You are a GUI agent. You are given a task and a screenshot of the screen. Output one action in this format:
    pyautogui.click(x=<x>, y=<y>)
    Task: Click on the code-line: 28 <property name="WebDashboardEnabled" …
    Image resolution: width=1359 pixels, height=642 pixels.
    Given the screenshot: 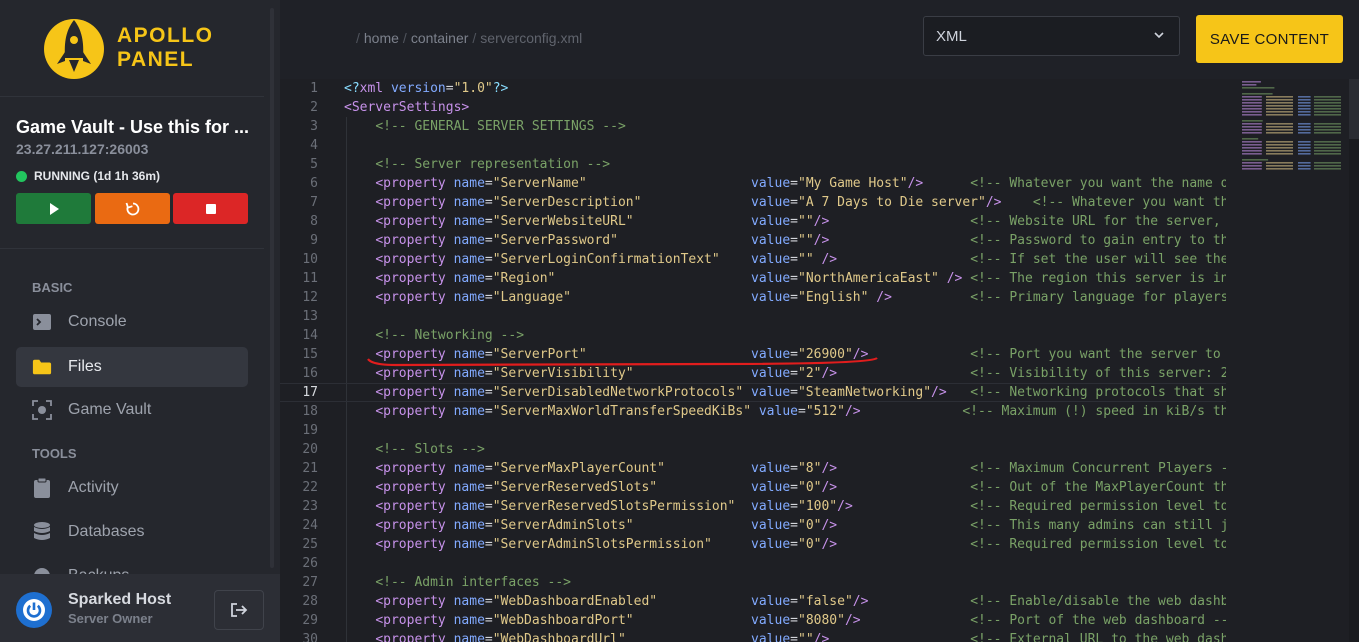 What is the action you would take?
    pyautogui.click(x=753, y=601)
    